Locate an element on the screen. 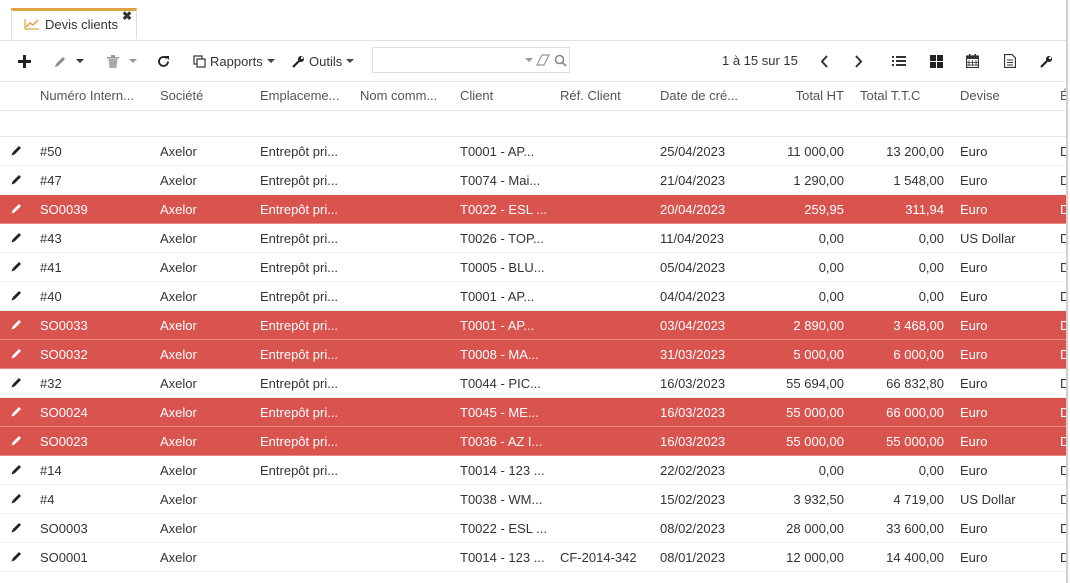 This screenshot has width=1070, height=583. reports-menu: Rapports is located at coordinates (234, 61).